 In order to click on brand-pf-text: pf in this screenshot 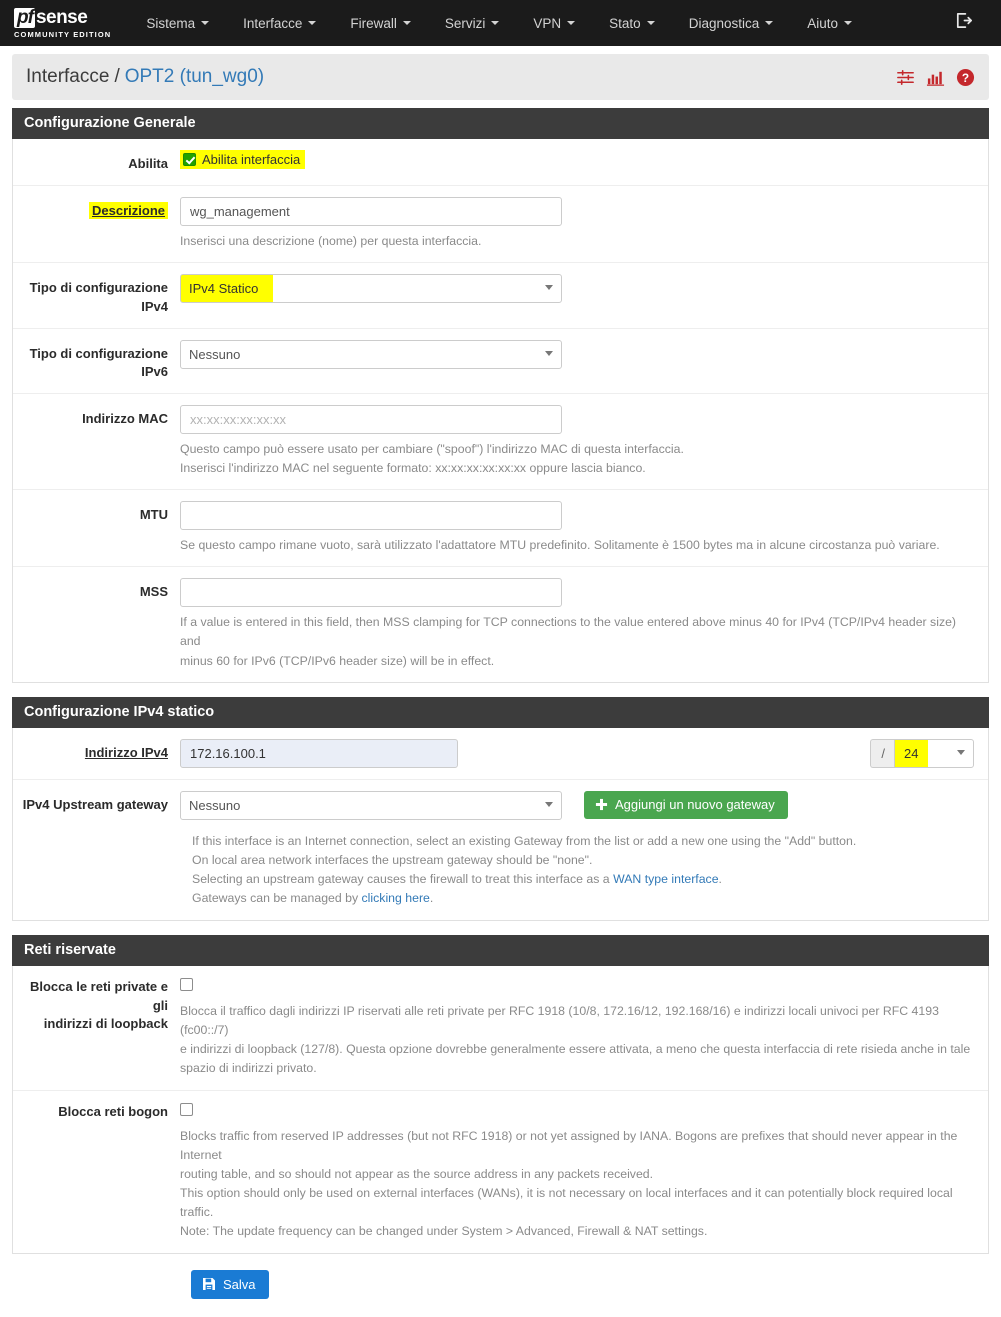, I will do `click(24, 17)`.